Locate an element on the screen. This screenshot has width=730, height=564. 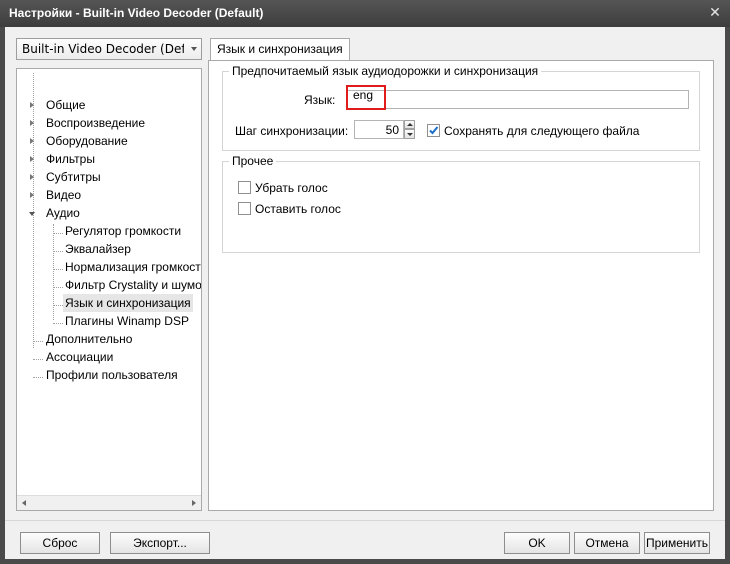
tree-item-label: Эквалайзер is located at coordinates (98, 249).